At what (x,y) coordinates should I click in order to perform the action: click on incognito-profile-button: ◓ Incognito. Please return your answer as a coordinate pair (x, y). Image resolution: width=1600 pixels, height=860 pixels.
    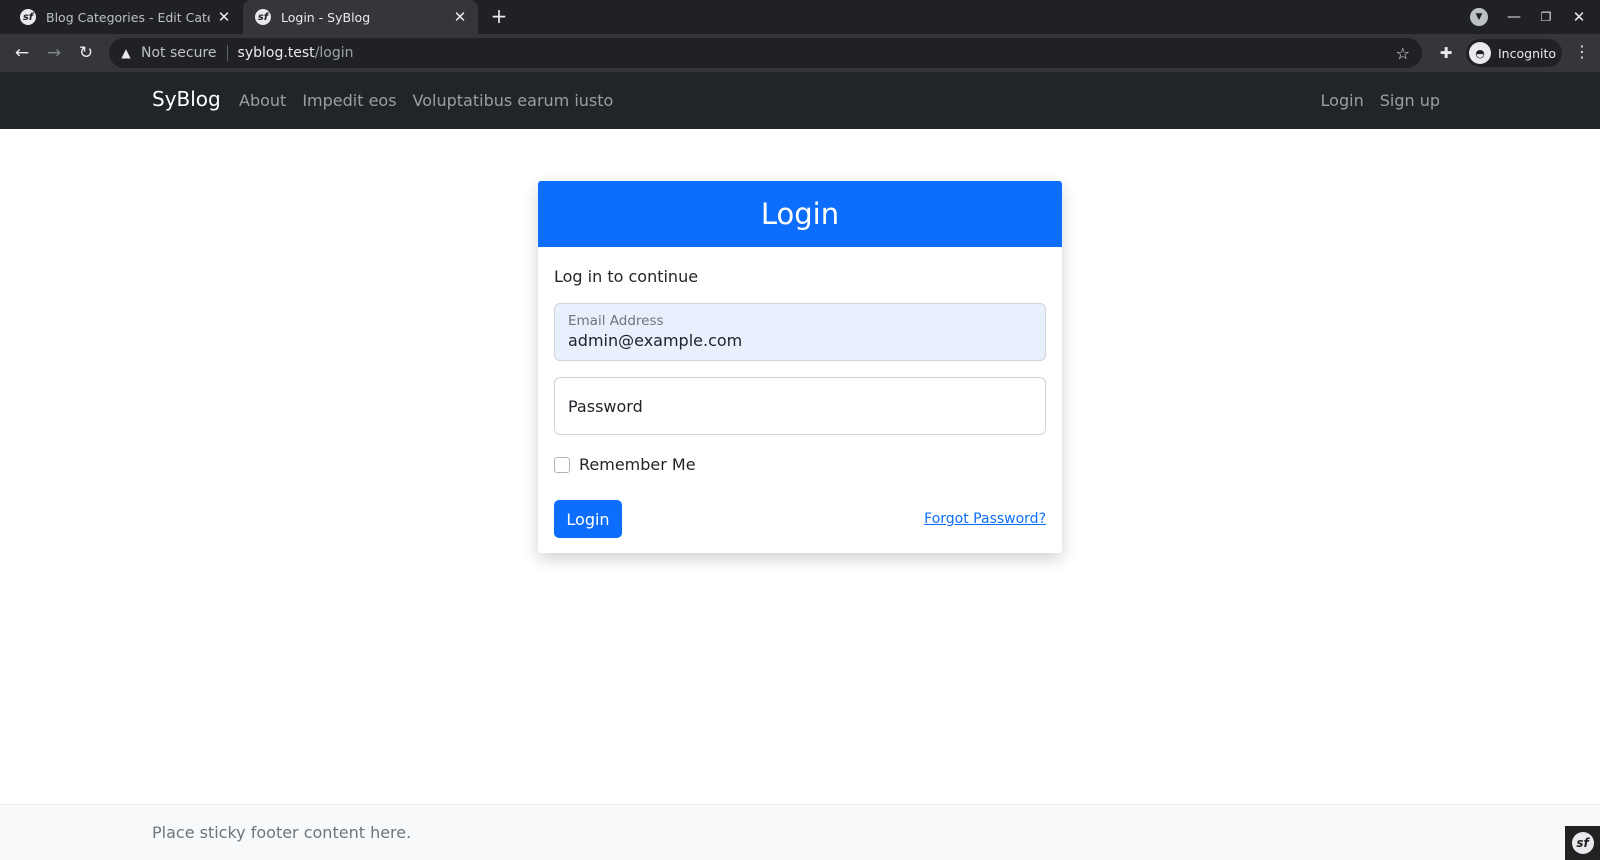
    Looking at the image, I should click on (1514, 53).